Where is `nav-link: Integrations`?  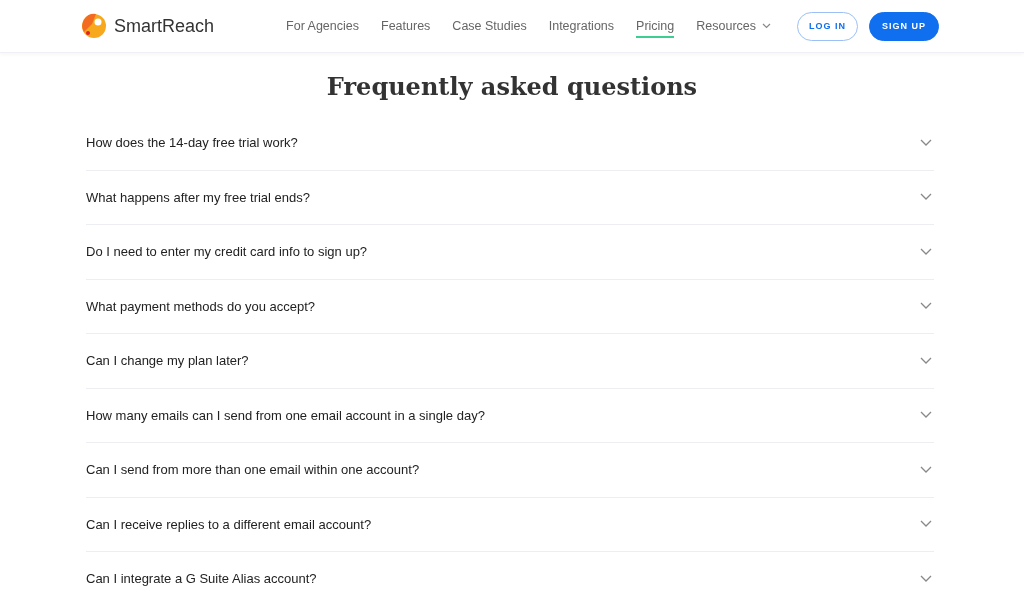 nav-link: Integrations is located at coordinates (581, 26).